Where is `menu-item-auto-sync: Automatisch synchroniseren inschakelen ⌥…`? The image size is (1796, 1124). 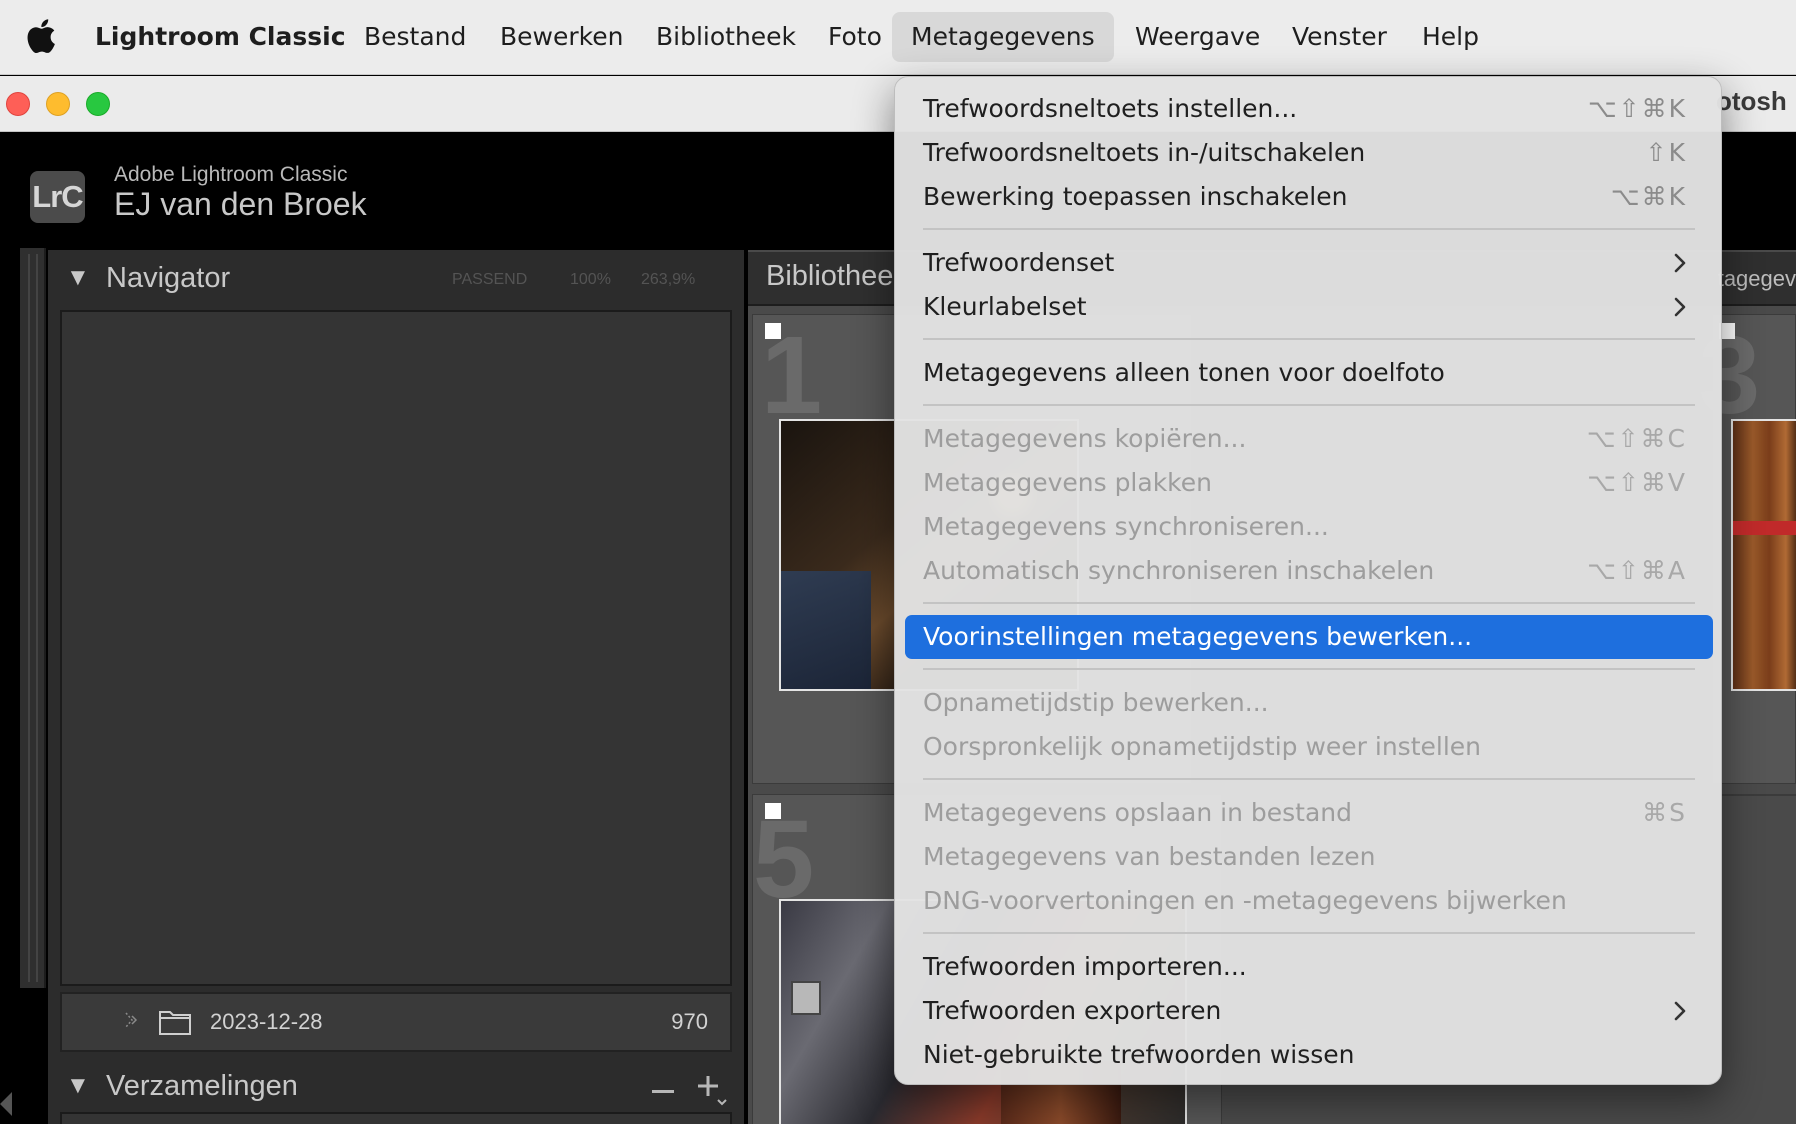 menu-item-auto-sync: Automatisch synchroniseren inschakelen ⌥… is located at coordinates (1309, 571).